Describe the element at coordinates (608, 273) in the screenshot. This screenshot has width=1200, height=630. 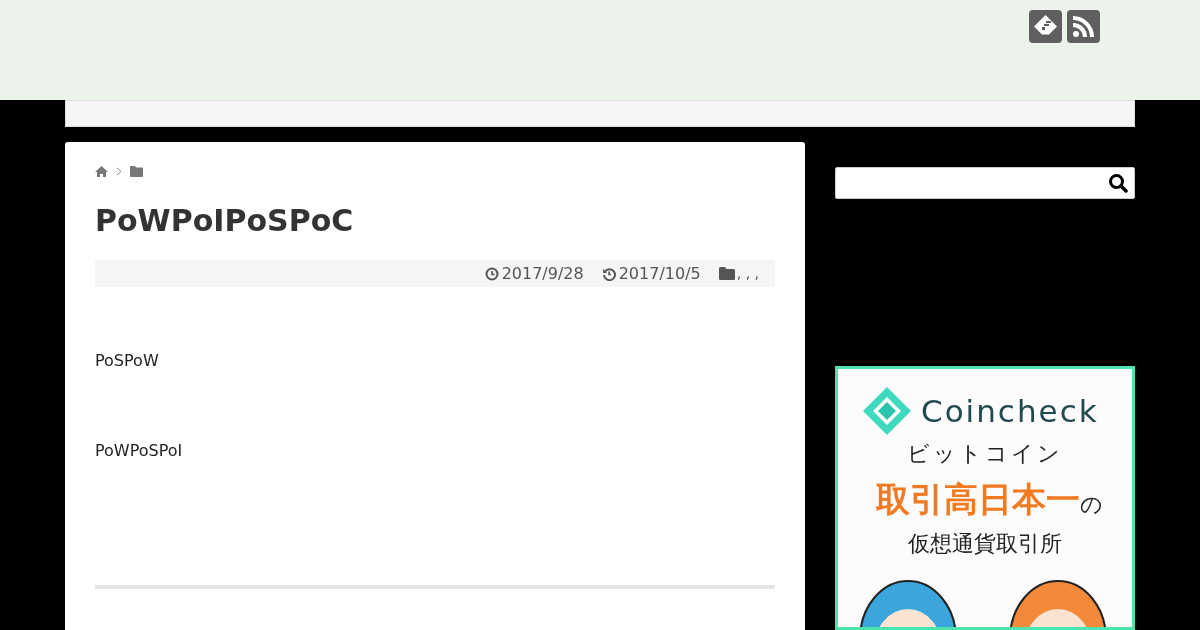
I see `history-icon` at that location.